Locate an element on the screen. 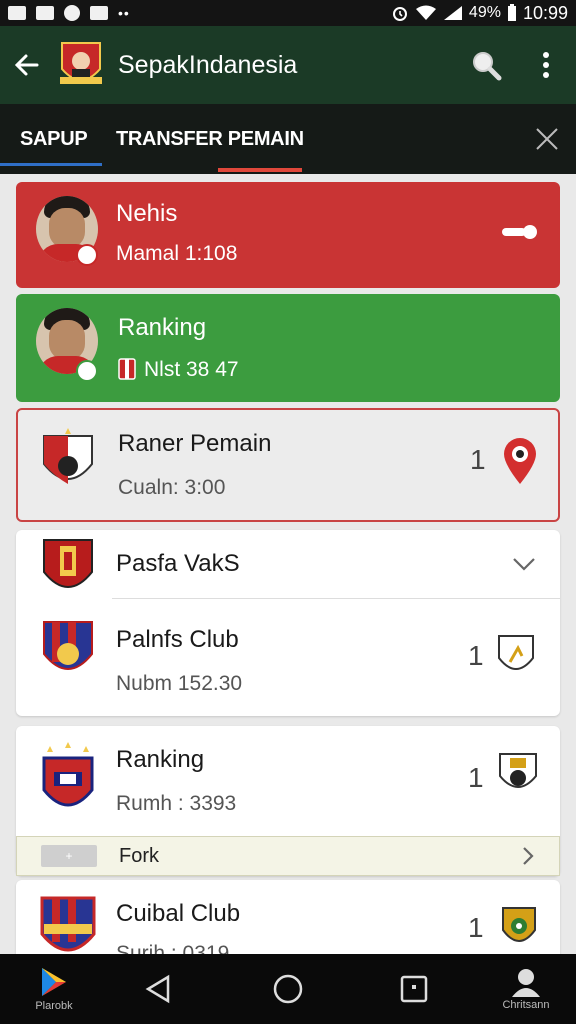  card-subtitle: Nubm 152.30 is located at coordinates (179, 683).